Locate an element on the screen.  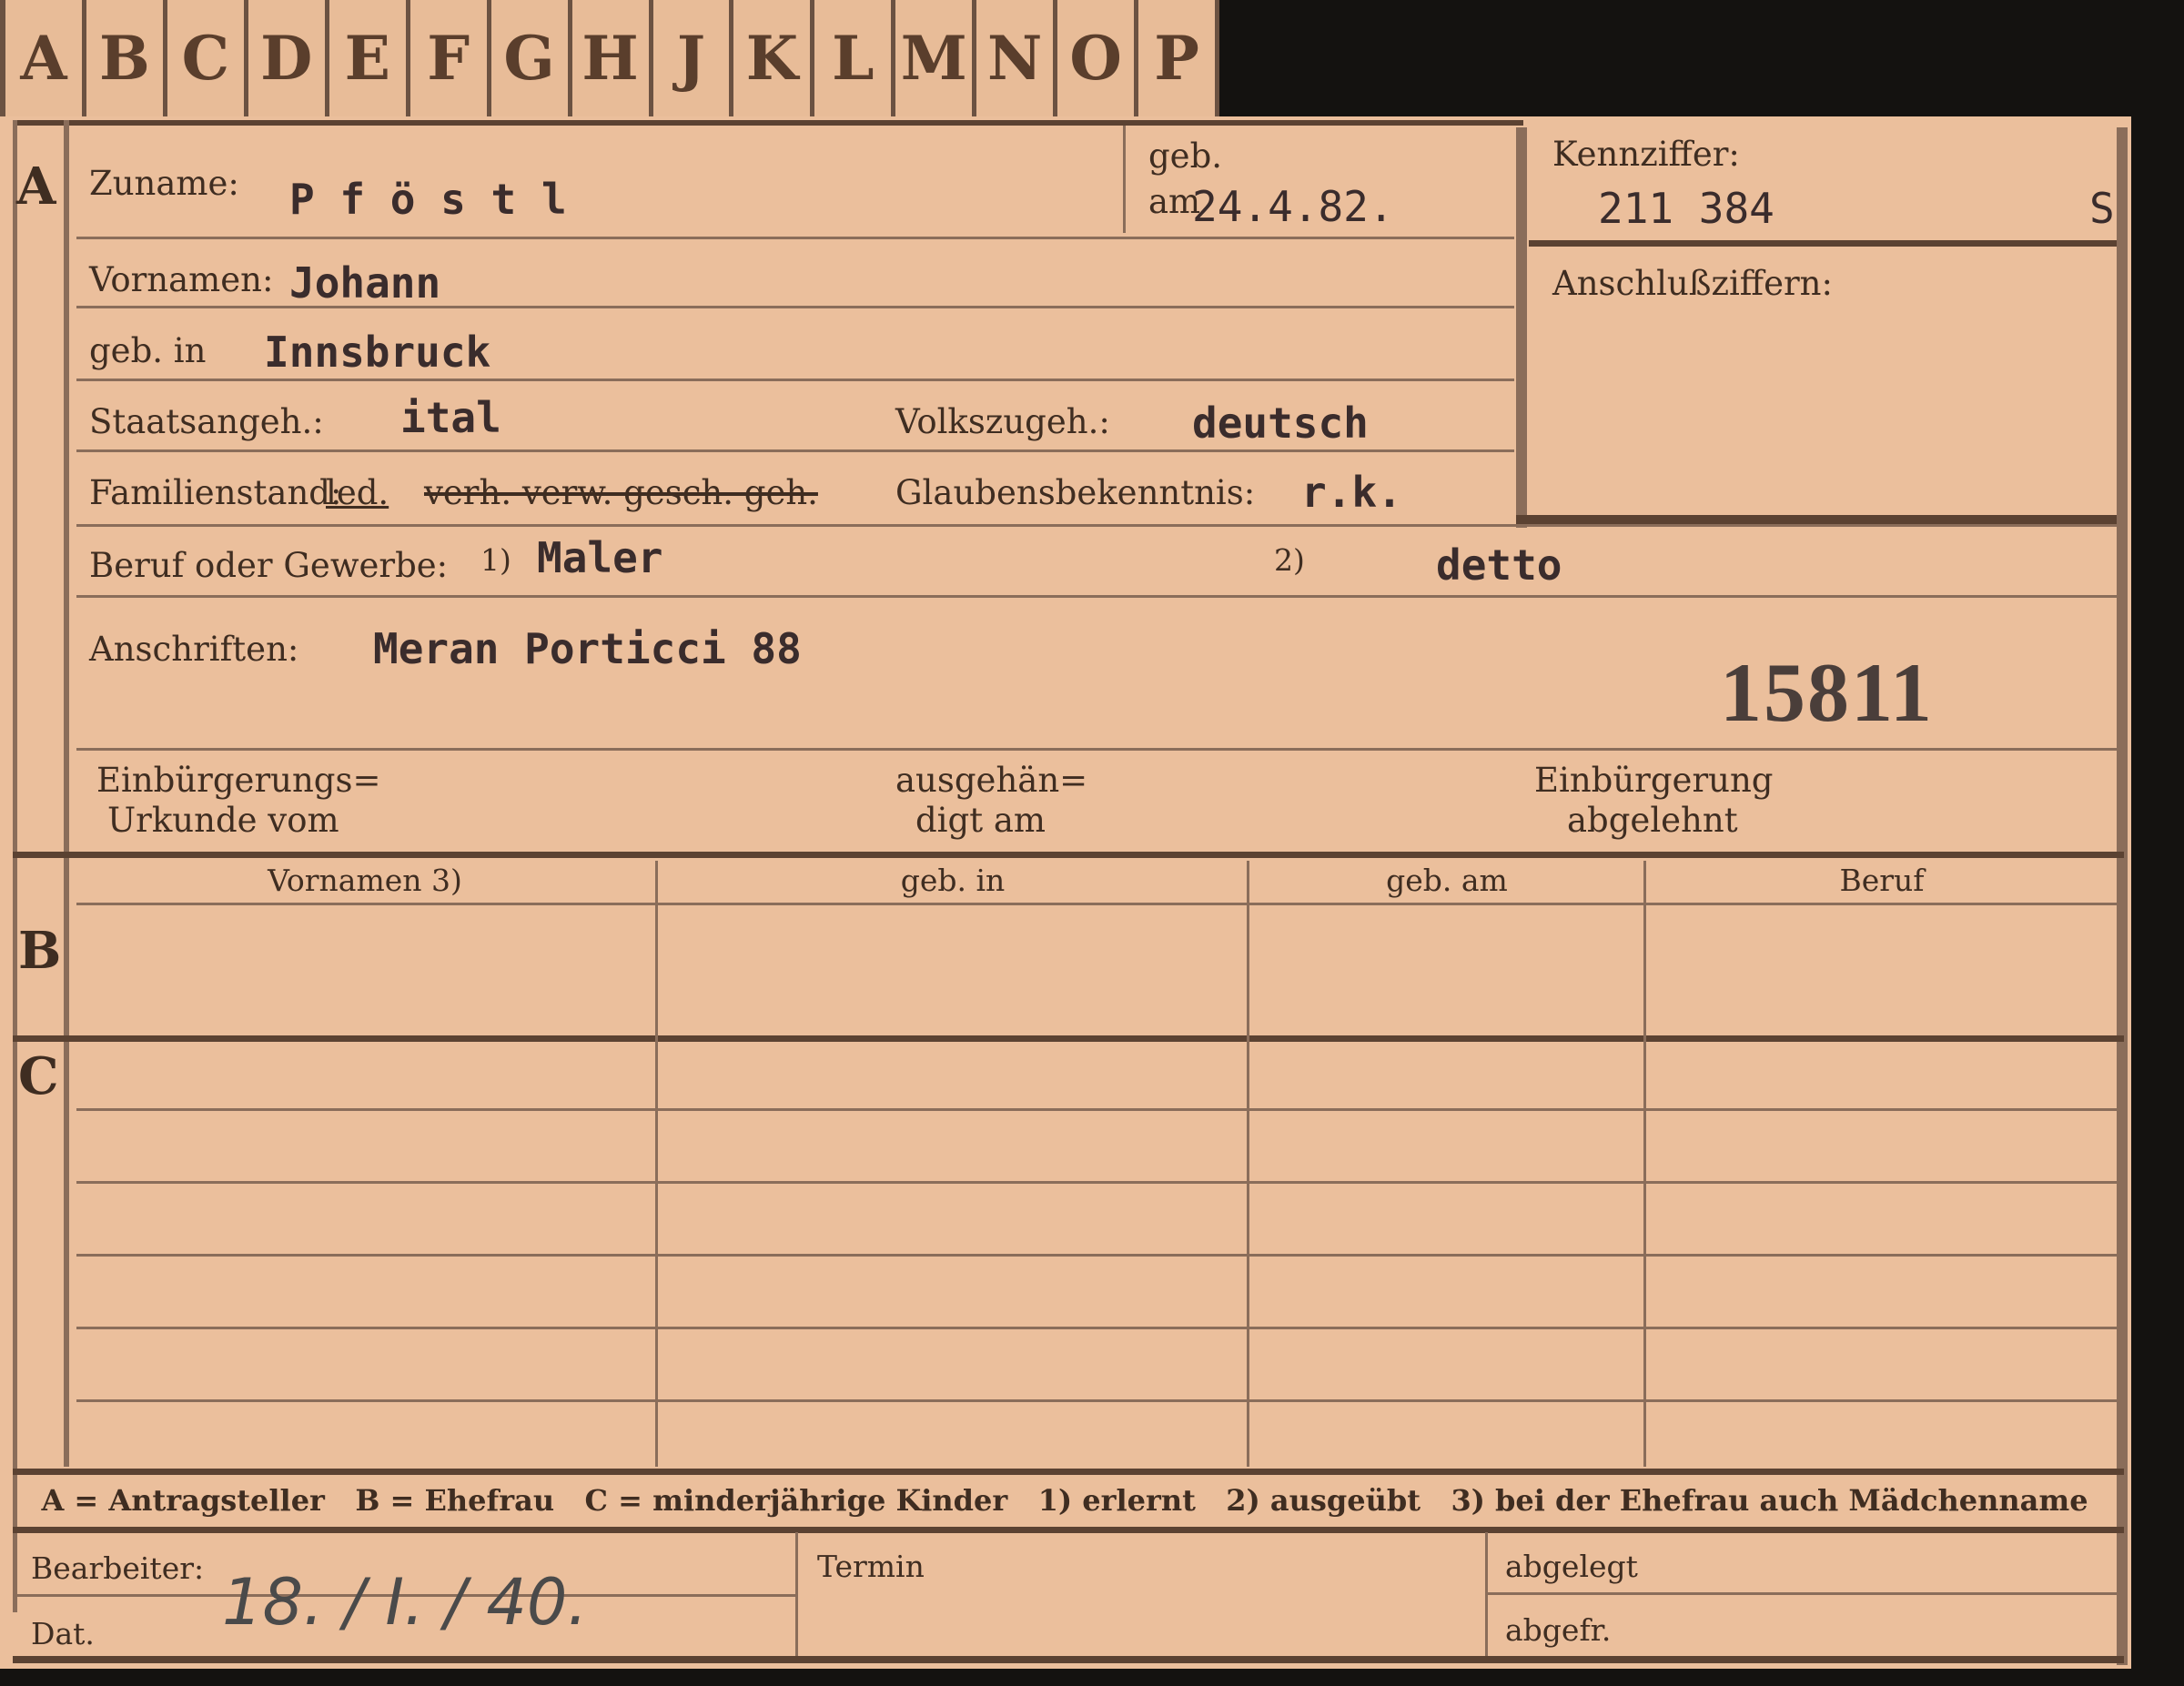
tab-d: D is located at coordinates (289, 58).